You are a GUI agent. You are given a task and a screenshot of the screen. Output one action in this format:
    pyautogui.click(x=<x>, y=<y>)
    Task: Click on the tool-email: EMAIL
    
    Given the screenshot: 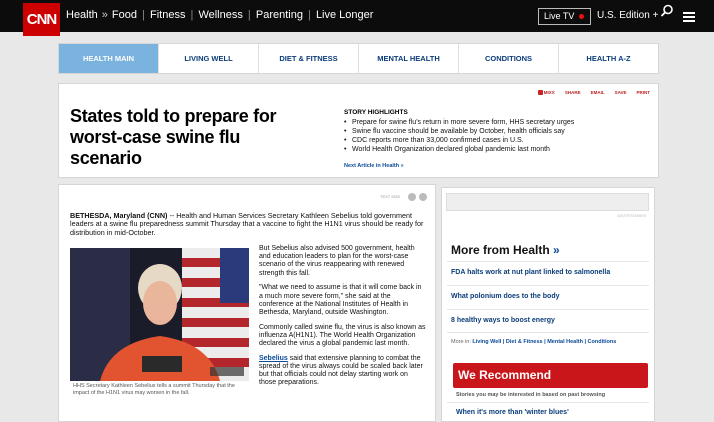 What is the action you would take?
    pyautogui.click(x=598, y=92)
    